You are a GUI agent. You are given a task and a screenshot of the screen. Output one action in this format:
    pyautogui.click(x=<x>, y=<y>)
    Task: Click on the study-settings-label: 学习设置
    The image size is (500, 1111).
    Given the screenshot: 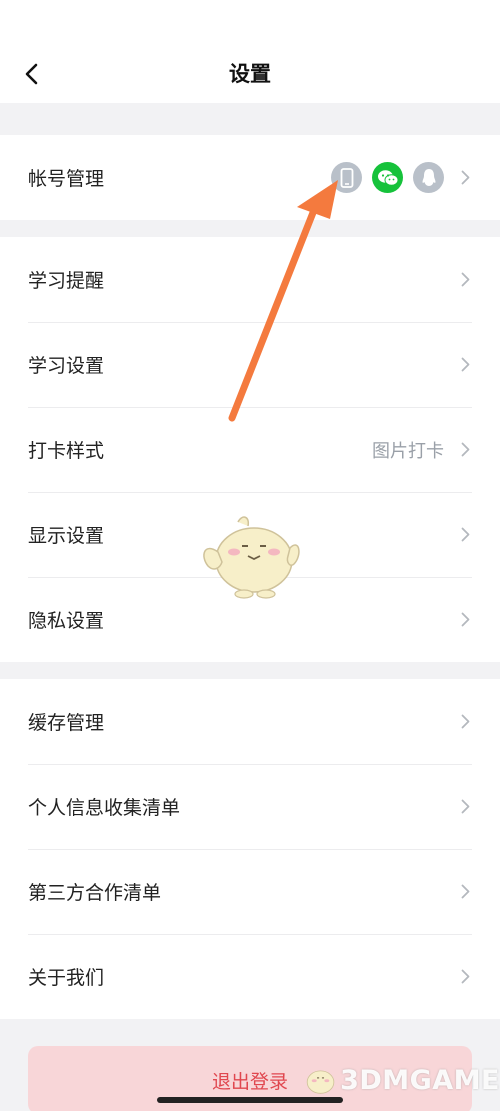 What is the action you would take?
    pyautogui.click(x=66, y=366)
    